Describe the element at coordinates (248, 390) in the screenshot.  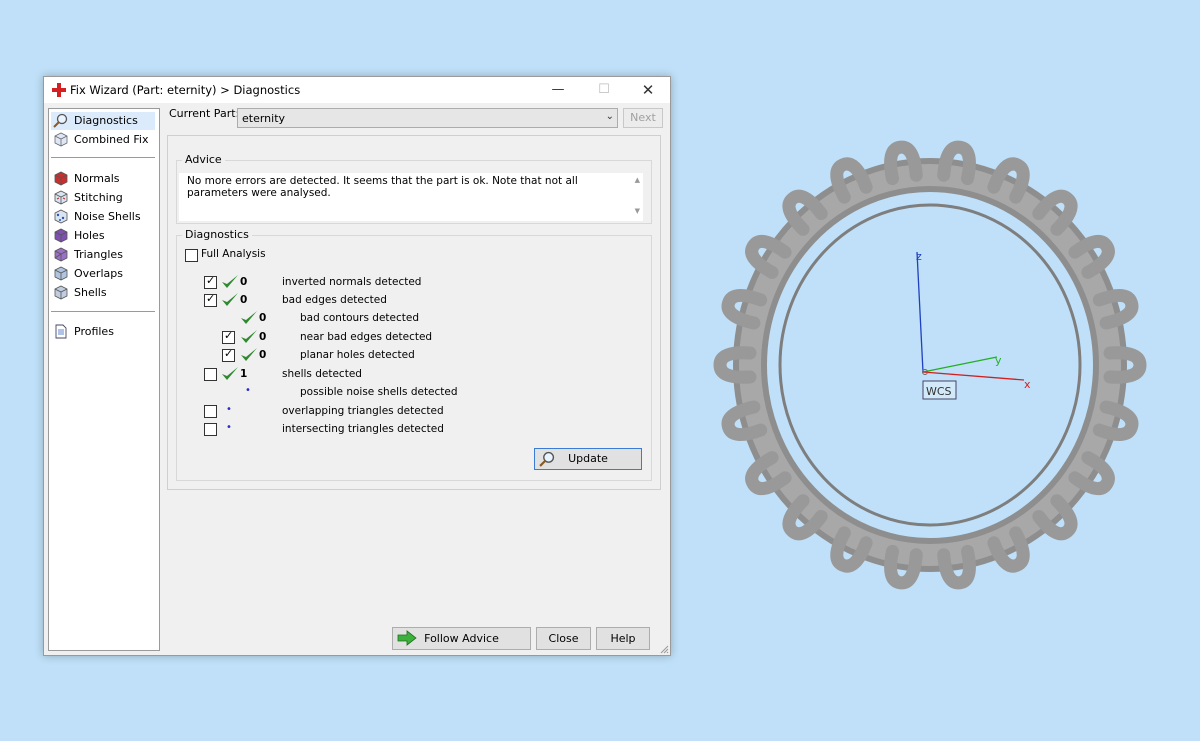
I see `noise-shells-count: •` at that location.